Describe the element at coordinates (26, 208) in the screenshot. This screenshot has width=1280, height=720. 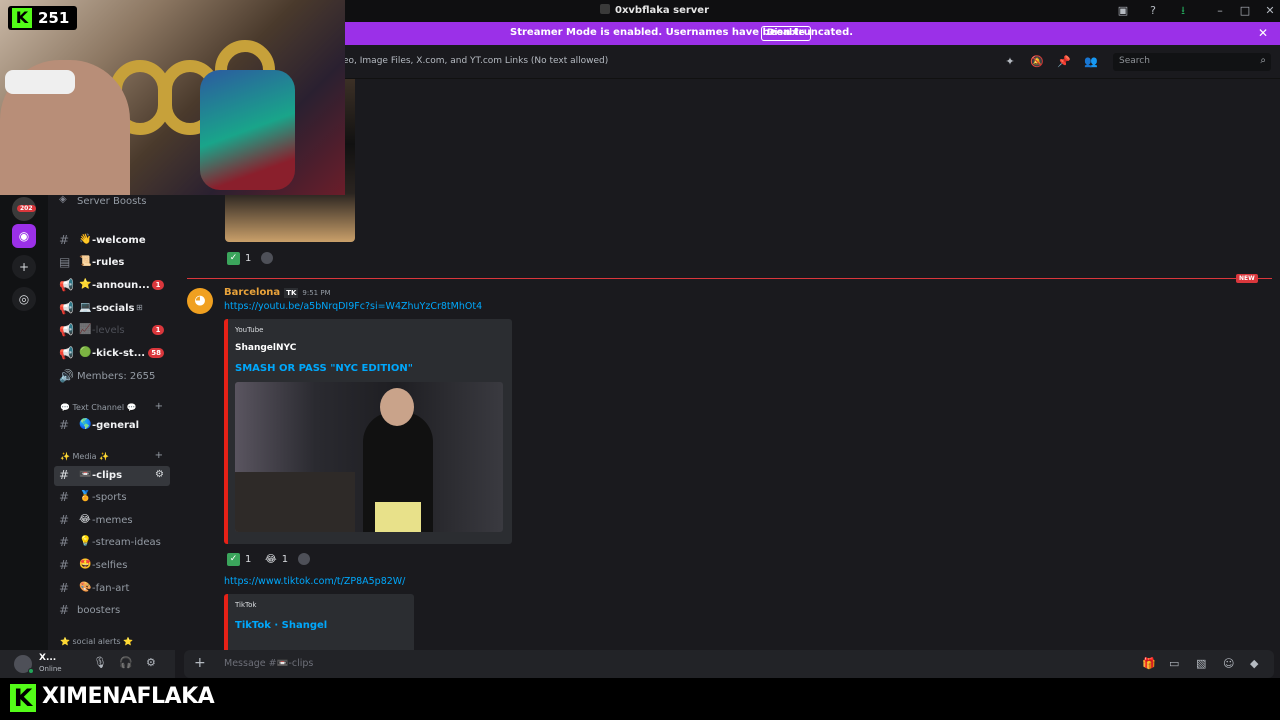
I see `server-notification-badge: 202` at that location.